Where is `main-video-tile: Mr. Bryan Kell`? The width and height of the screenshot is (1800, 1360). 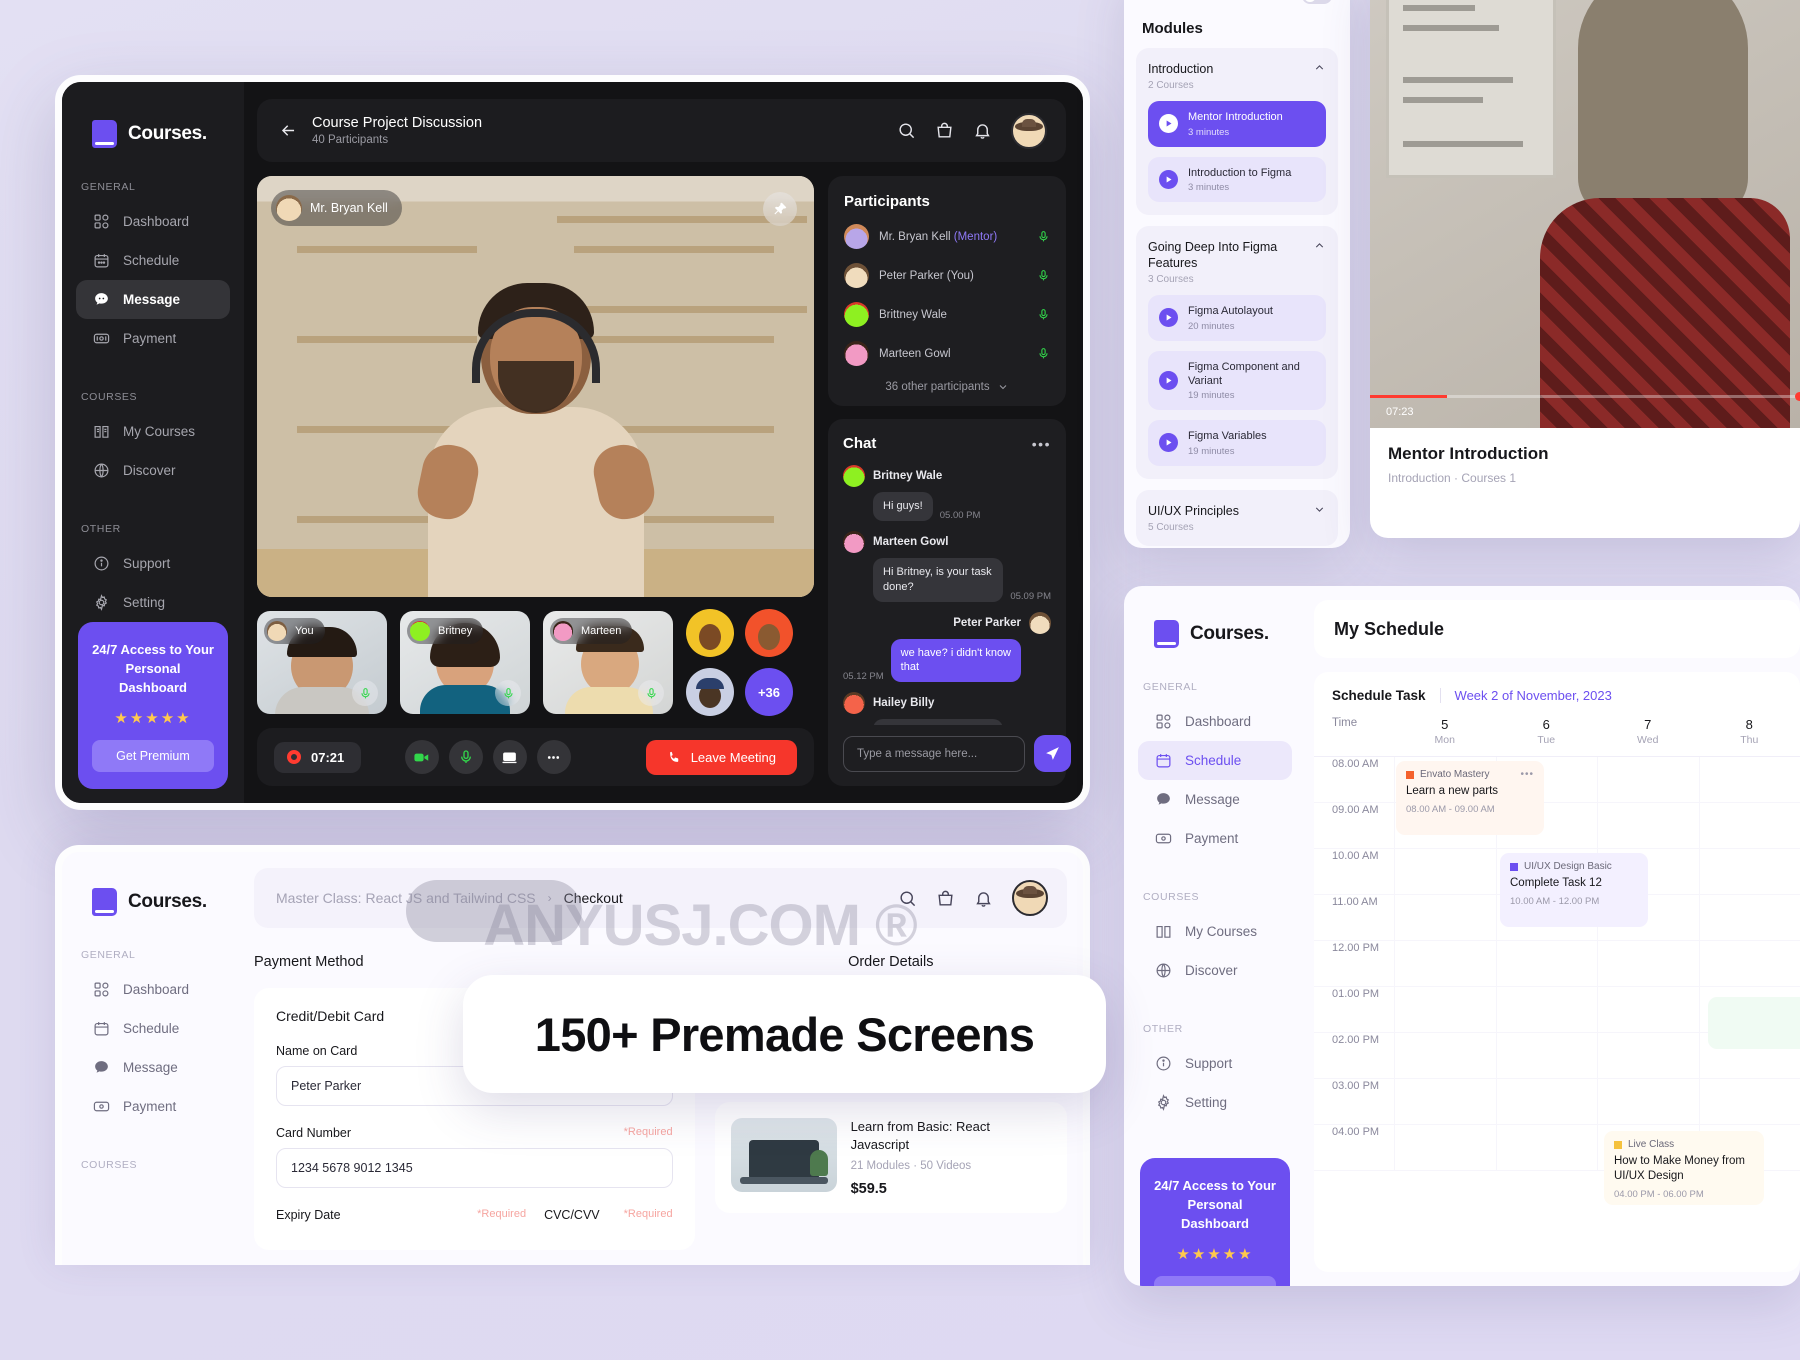 main-video-tile: Mr. Bryan Kell is located at coordinates (535, 386).